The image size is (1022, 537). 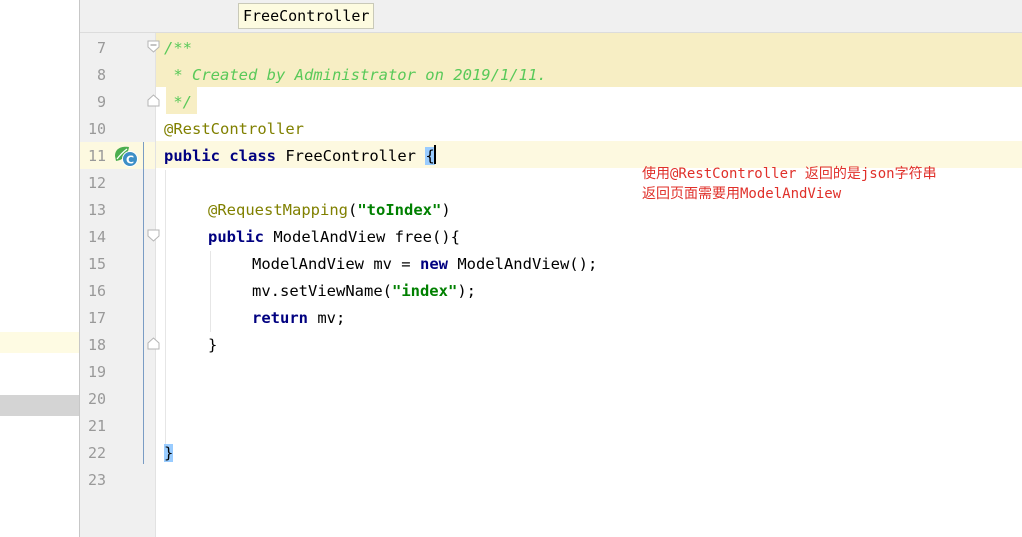 What do you see at coordinates (39, 405) in the screenshot?
I see `left-panel-selection` at bounding box center [39, 405].